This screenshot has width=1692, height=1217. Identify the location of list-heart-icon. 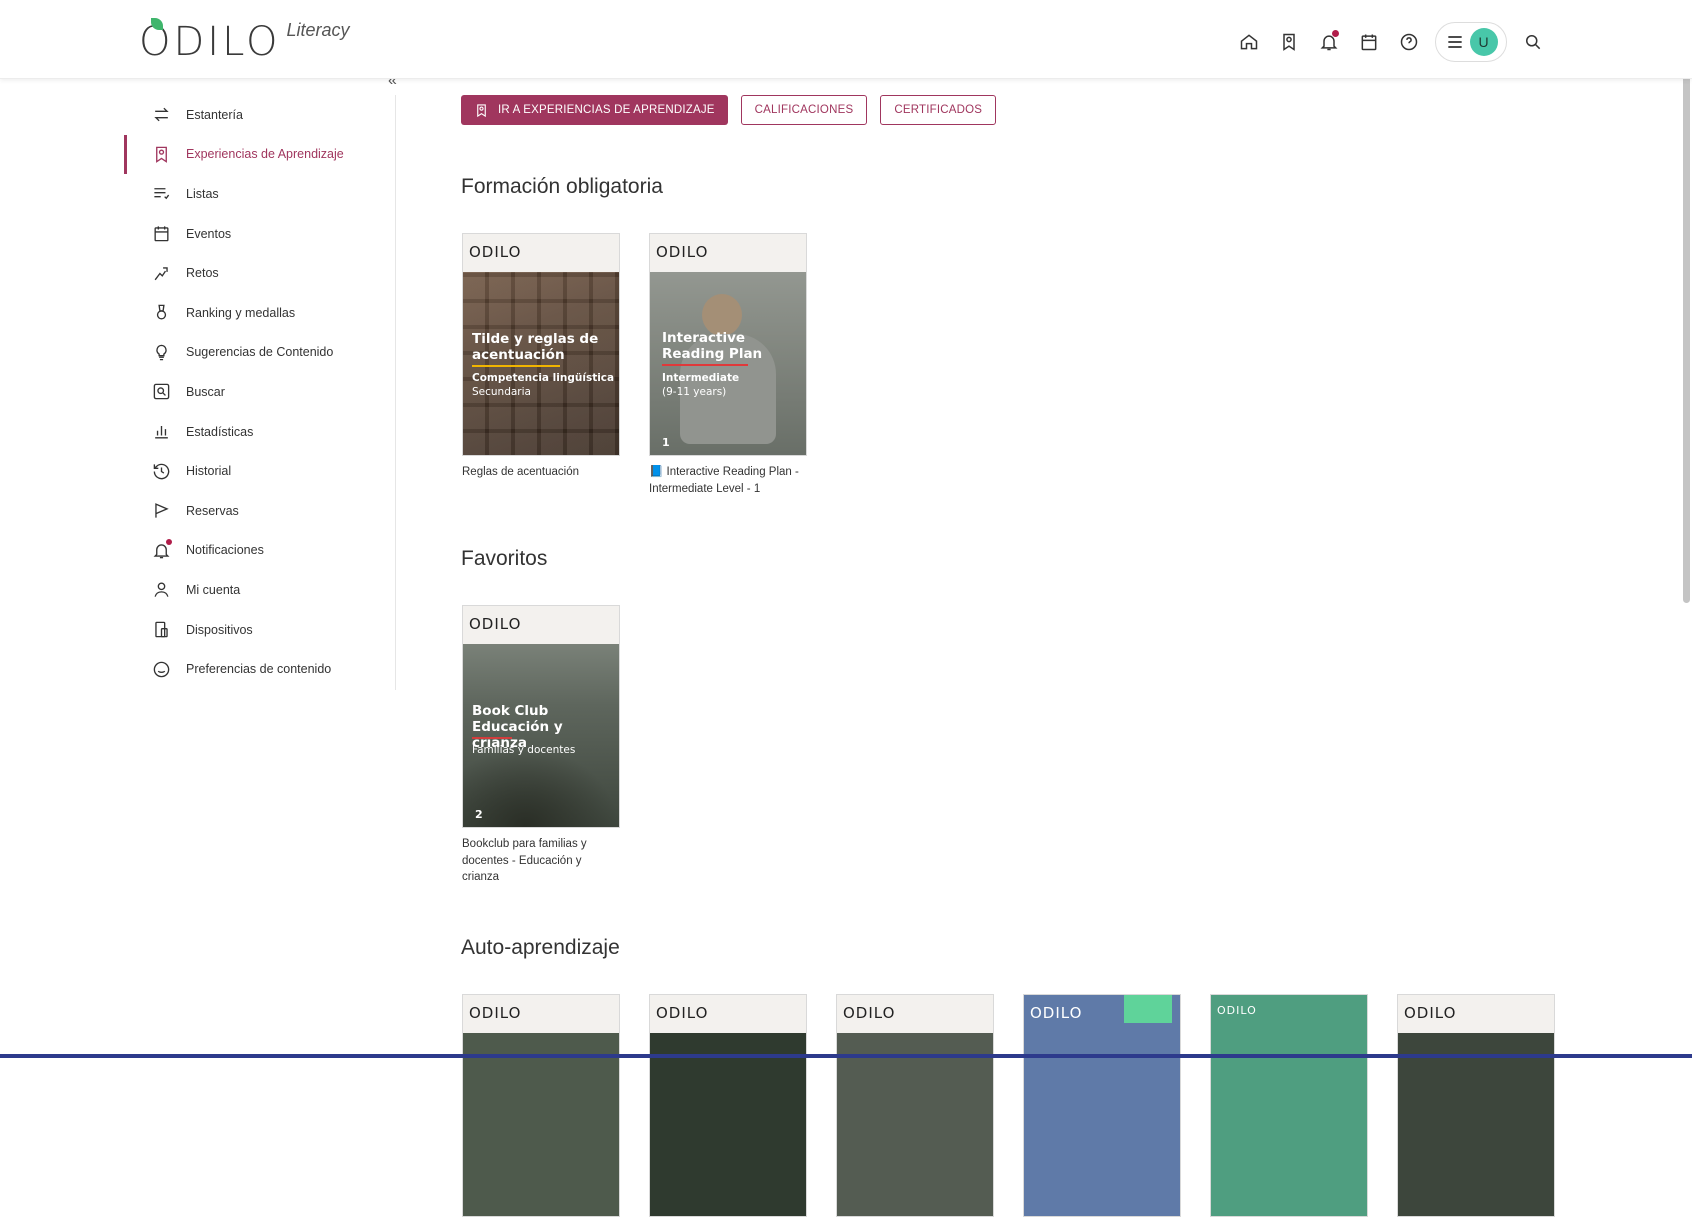
(162, 194).